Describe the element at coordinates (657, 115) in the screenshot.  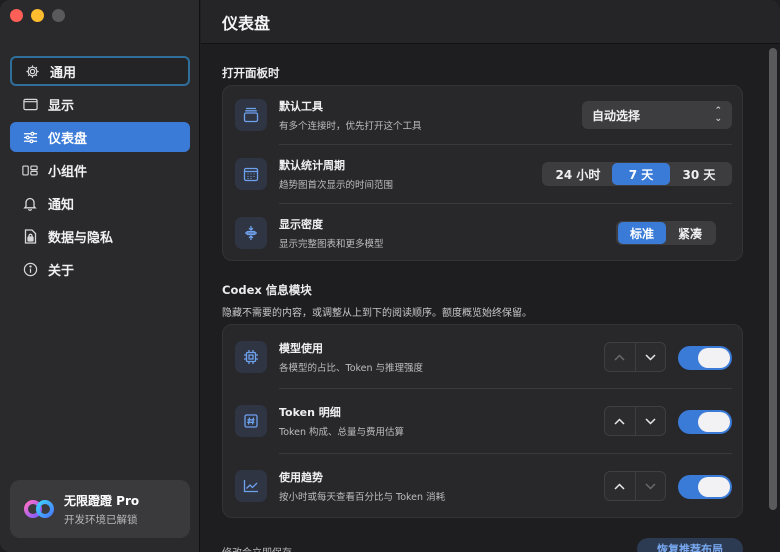
I see `default-tool-select: 自动选择 ⌃ ⌄` at that location.